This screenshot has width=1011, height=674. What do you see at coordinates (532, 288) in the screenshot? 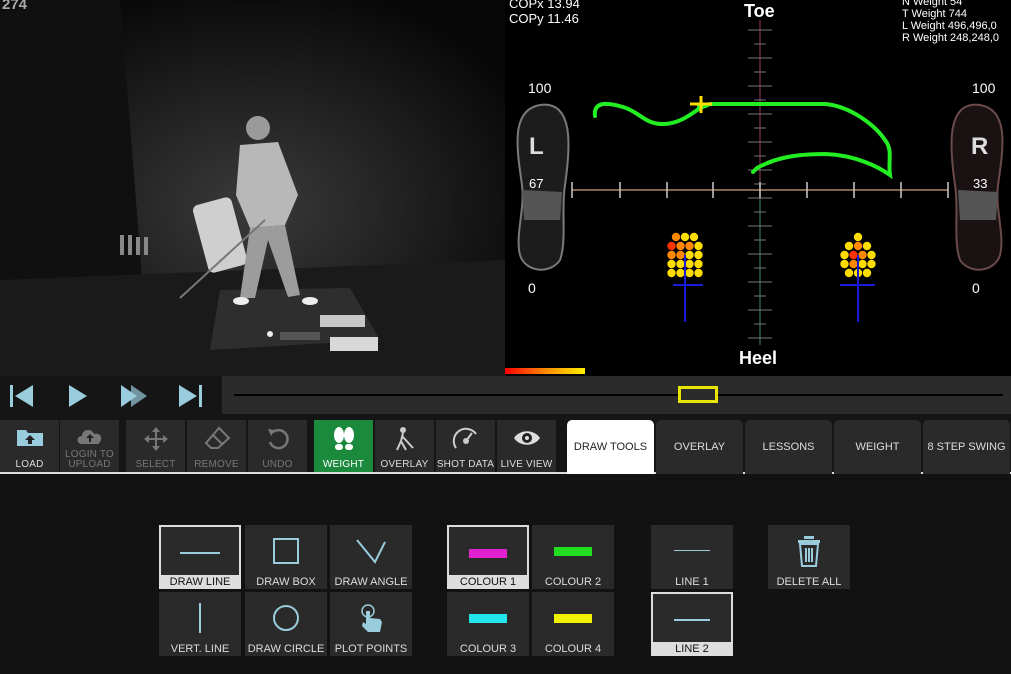
I see `left-min-label: 0` at bounding box center [532, 288].